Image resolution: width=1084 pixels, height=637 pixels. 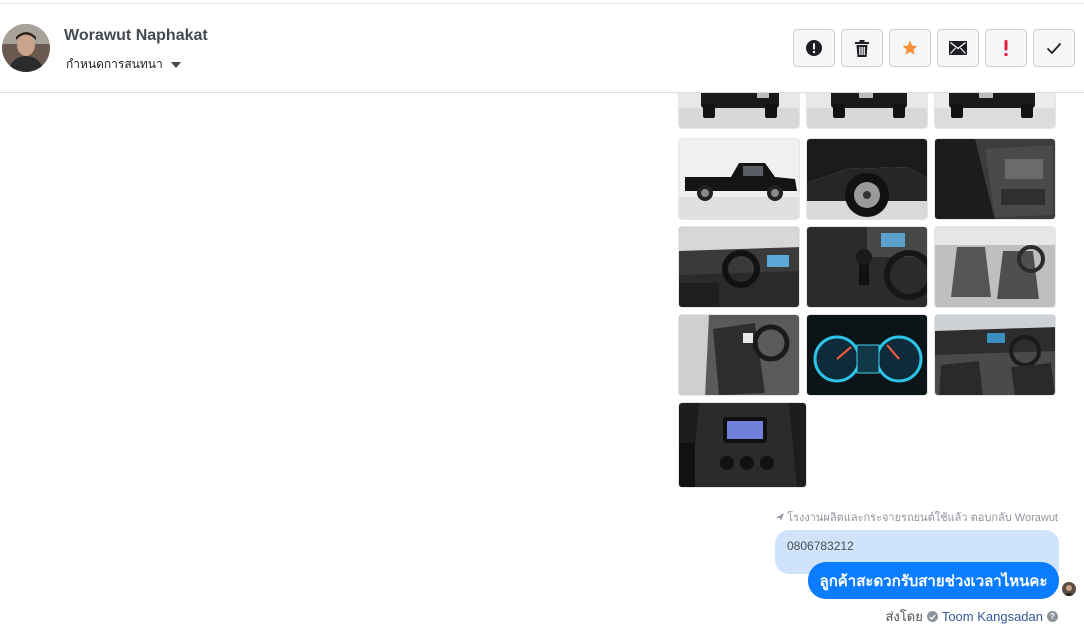 I want to click on gallery-photo-wheel-closeup, so click(x=867, y=179).